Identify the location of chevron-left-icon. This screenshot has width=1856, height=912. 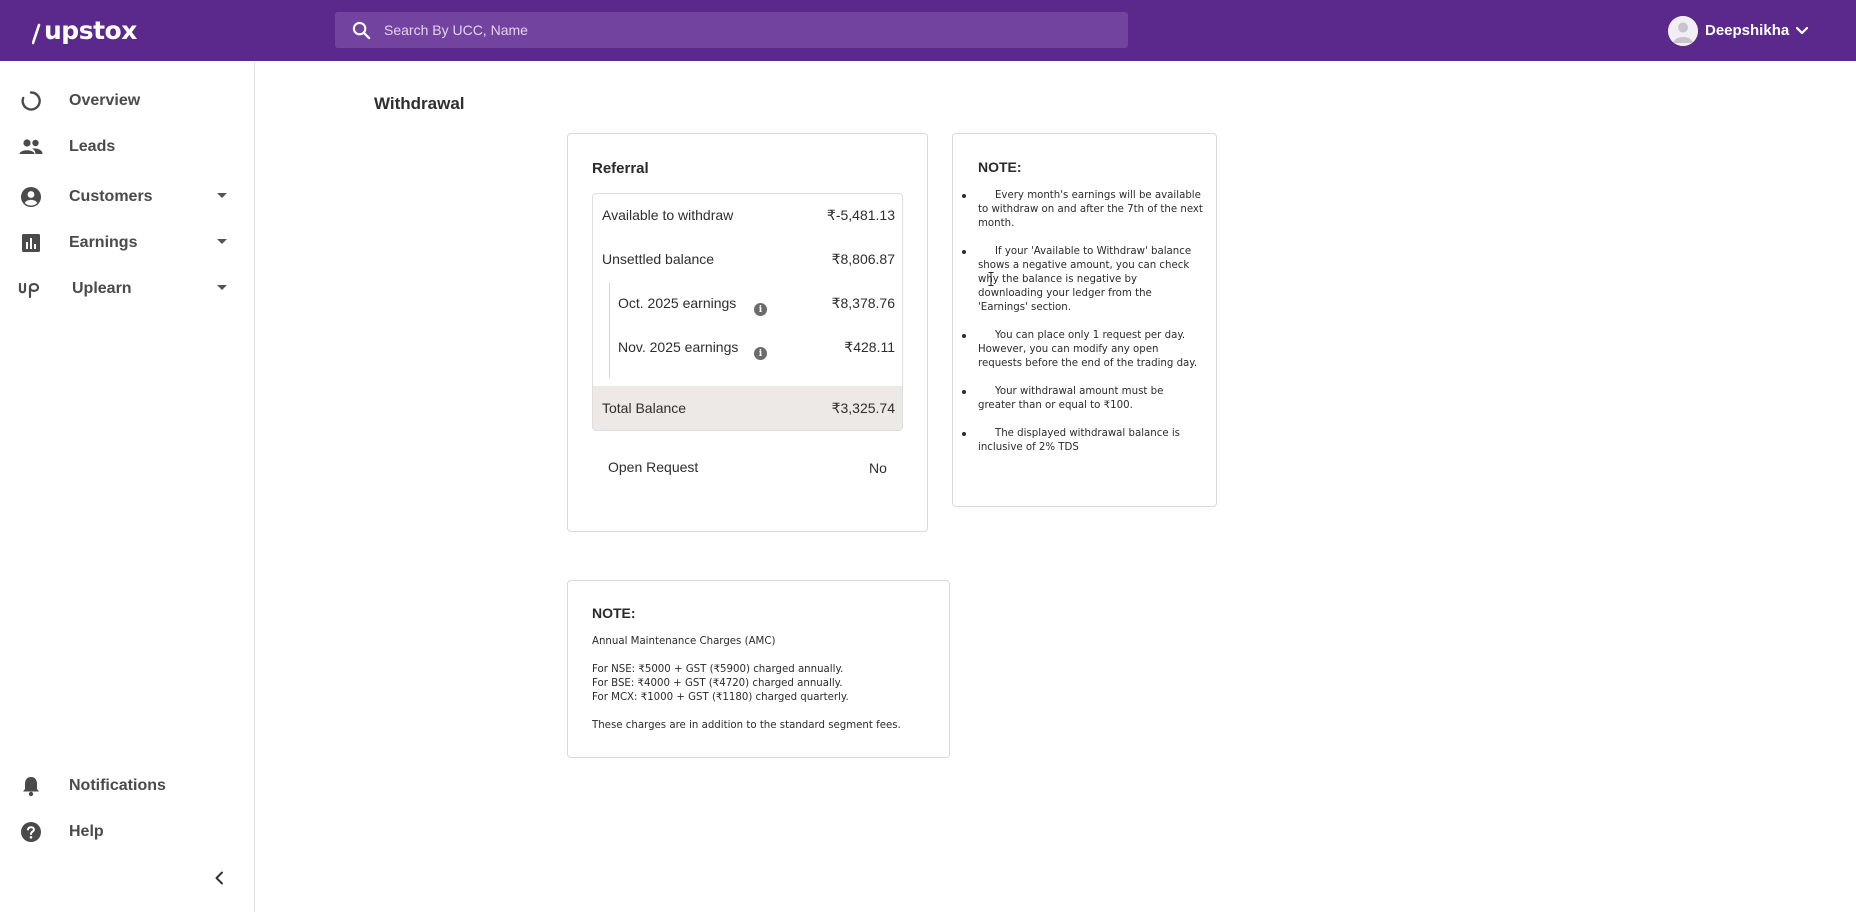
(219, 878).